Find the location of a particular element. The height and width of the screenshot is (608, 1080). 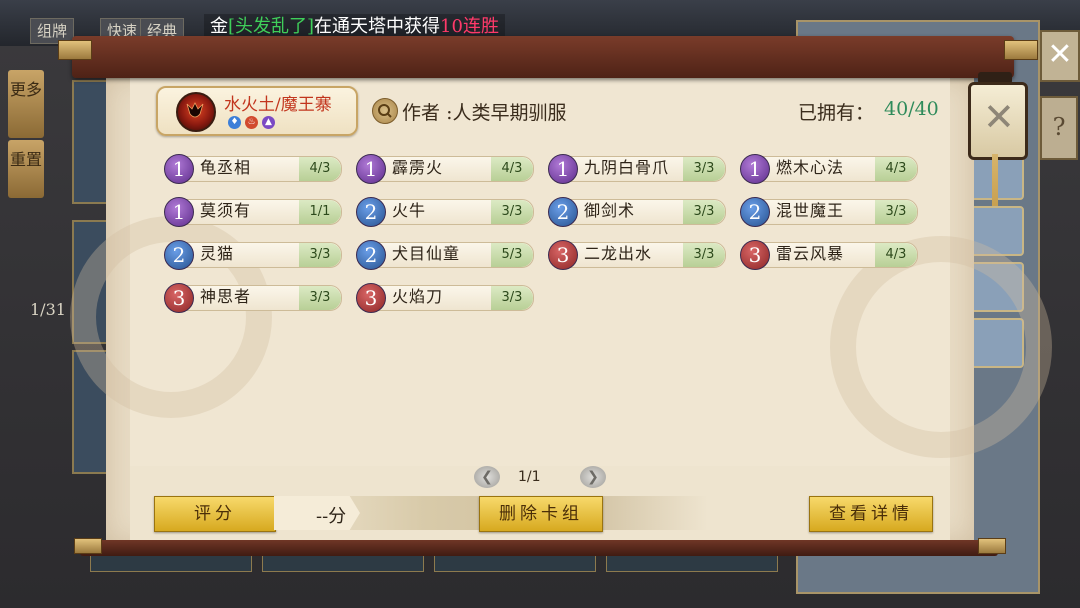

card-item: 3/3 2 灵猫 is located at coordinates (253, 255).